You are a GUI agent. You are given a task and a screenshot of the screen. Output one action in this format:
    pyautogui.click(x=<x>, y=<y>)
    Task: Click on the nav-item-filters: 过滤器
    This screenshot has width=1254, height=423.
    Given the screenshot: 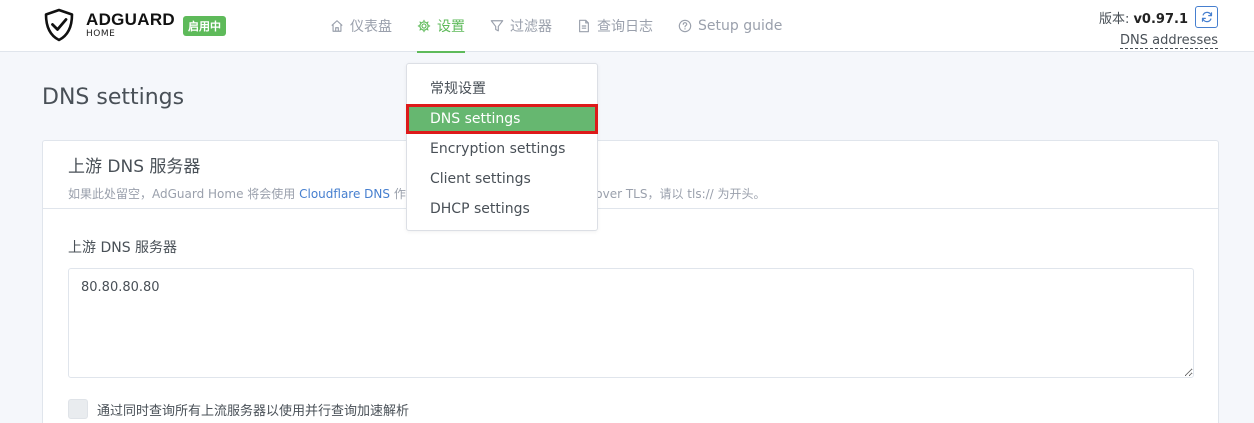 What is the action you would take?
    pyautogui.click(x=521, y=26)
    